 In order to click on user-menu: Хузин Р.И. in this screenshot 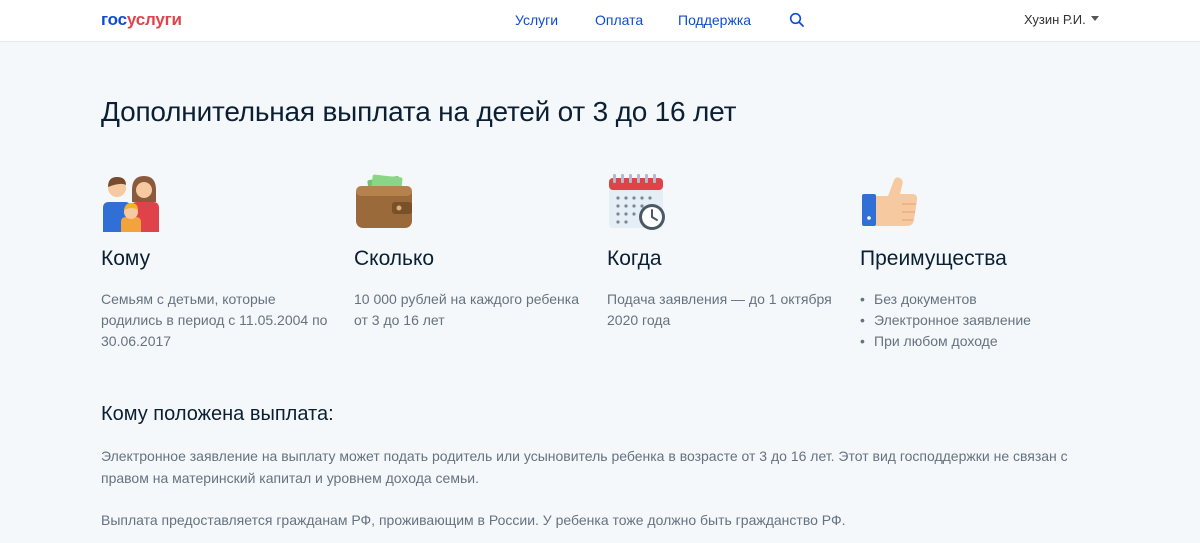, I will do `click(1061, 19)`.